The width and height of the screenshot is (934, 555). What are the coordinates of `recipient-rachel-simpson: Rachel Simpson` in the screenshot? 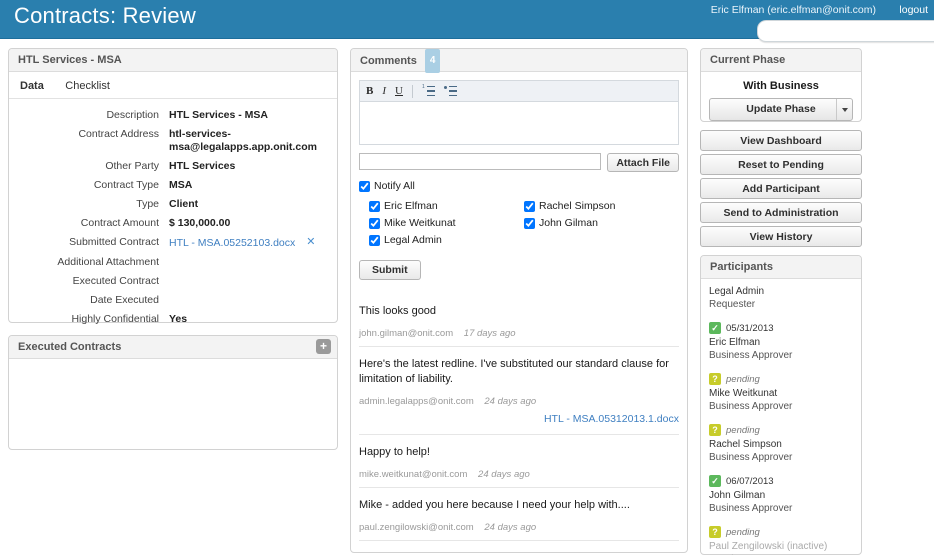 It's located at (601, 206).